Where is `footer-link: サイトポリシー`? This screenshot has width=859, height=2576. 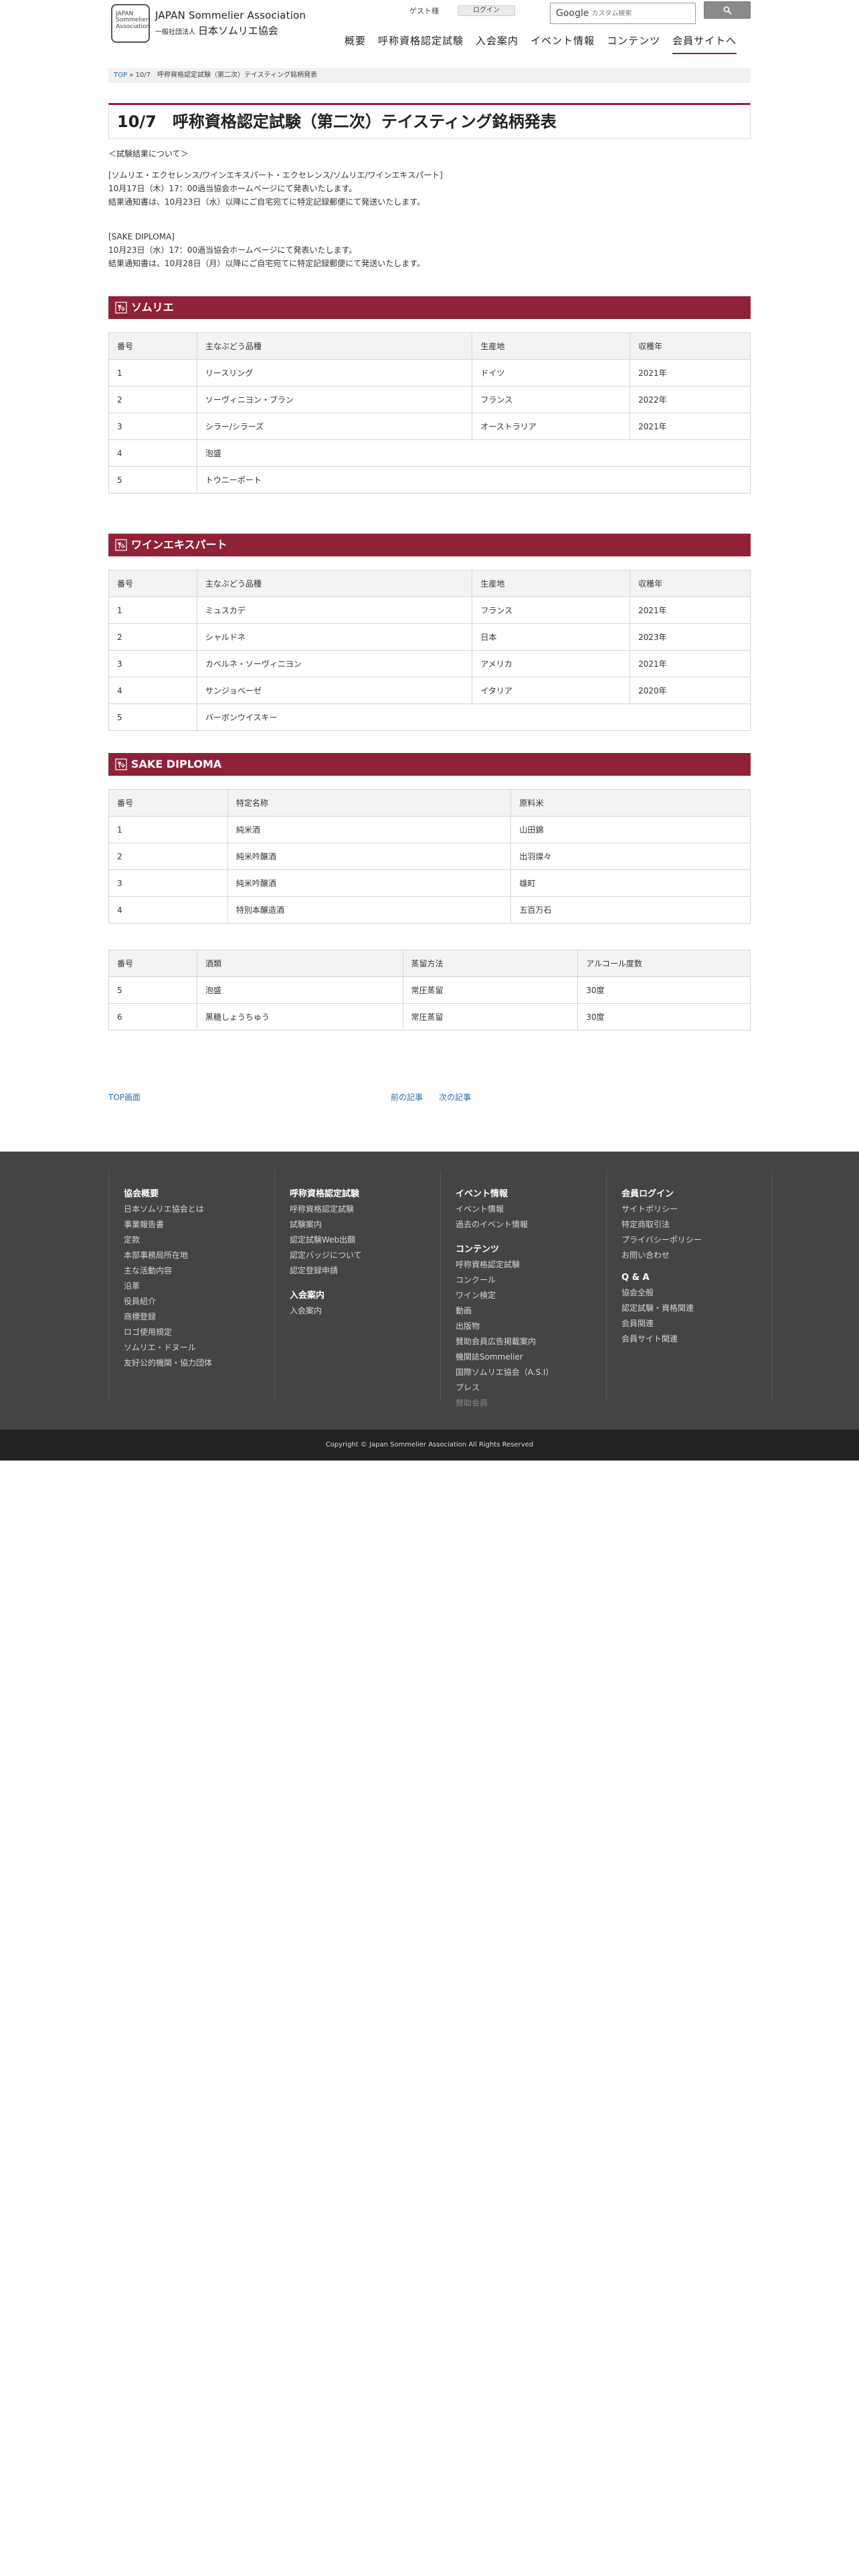
footer-link: サイトポリシー is located at coordinates (696, 1210).